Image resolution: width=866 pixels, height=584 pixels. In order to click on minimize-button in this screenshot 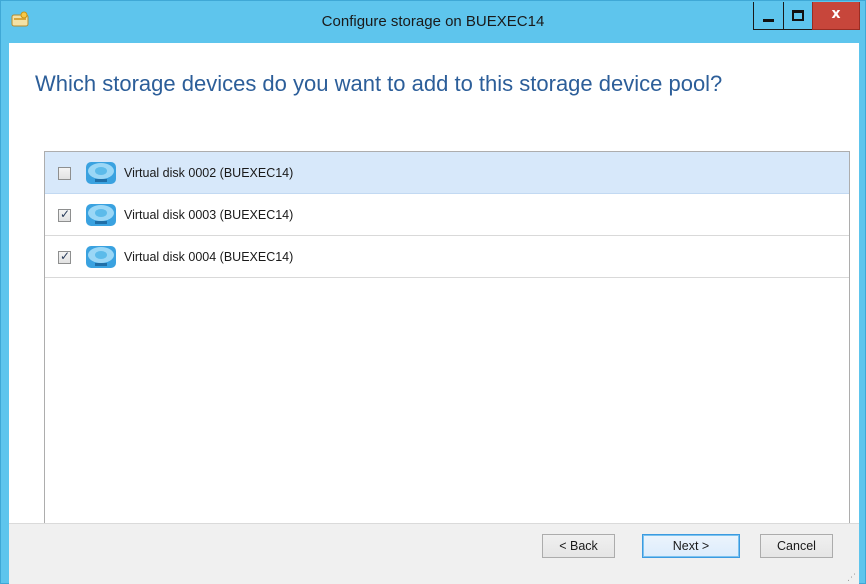, I will do `click(768, 16)`.